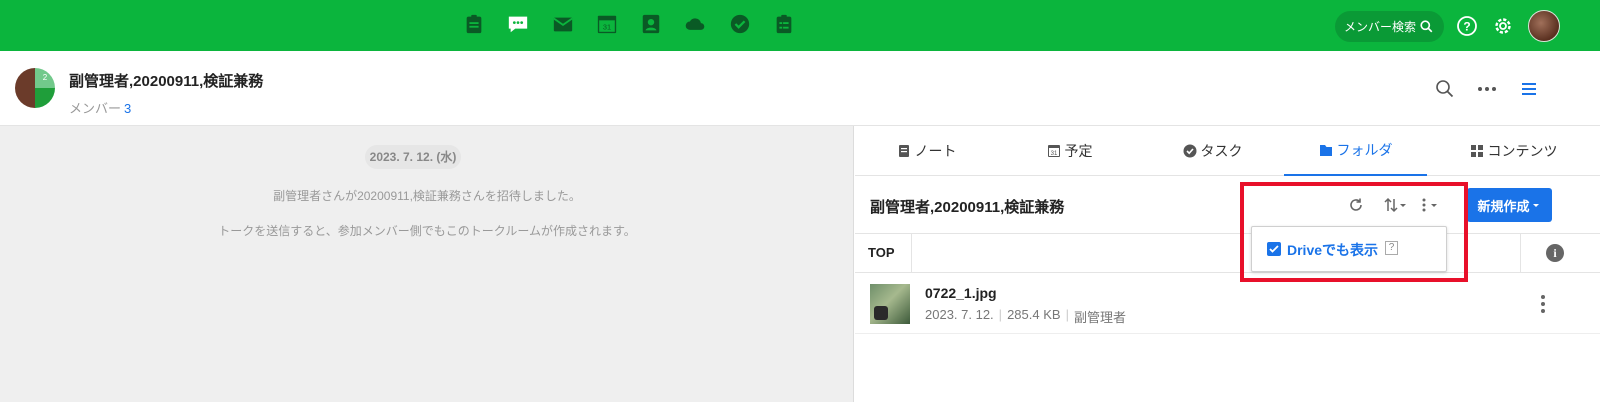 The width and height of the screenshot is (1600, 402). What do you see at coordinates (959, 314) in the screenshot?
I see `file-date: 2023. 7. 12.` at bounding box center [959, 314].